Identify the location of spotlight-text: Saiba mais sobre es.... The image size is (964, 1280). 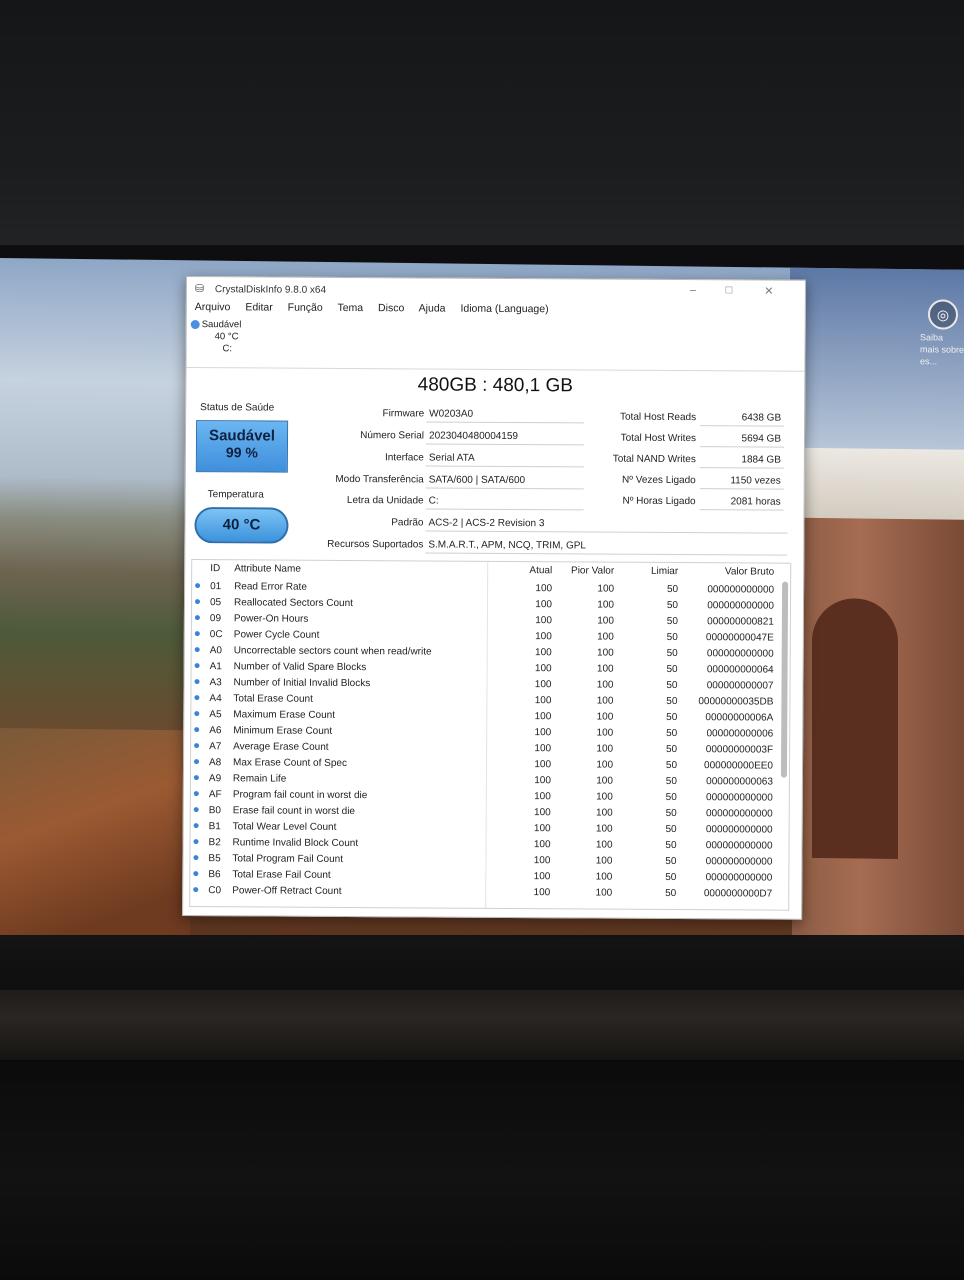
(942, 349).